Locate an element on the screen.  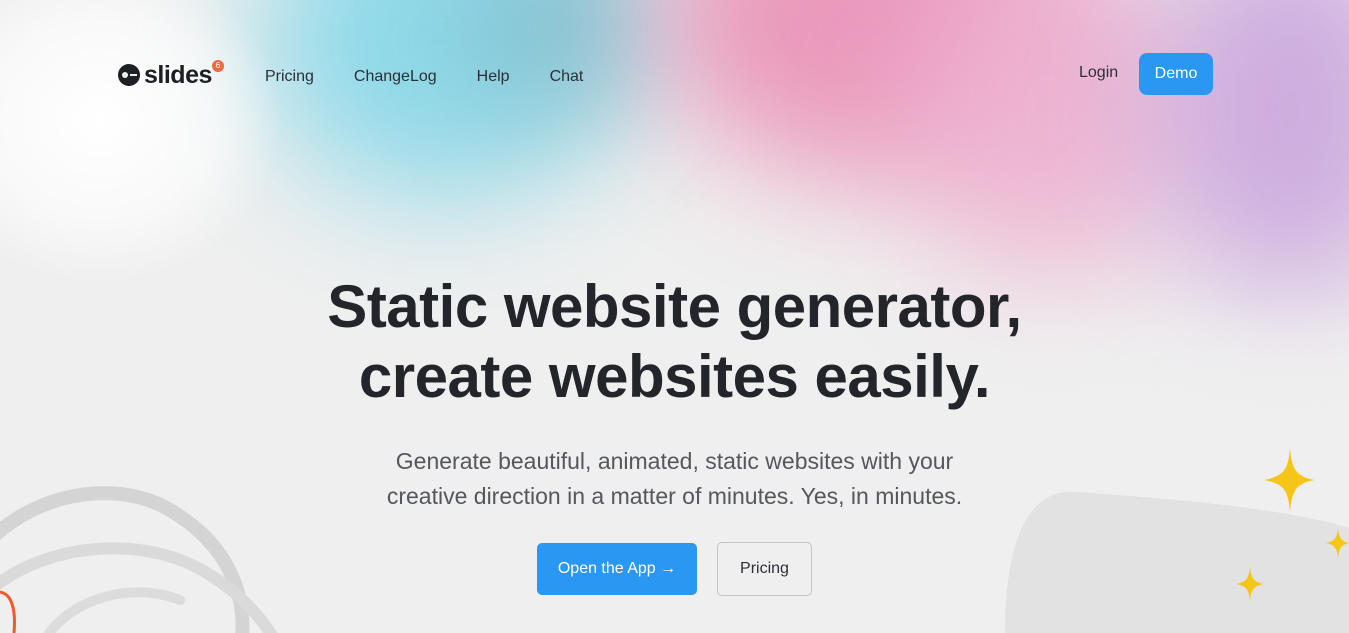
main-nav: Pricing ChangeLog Help Chat is located at coordinates (424, 77).